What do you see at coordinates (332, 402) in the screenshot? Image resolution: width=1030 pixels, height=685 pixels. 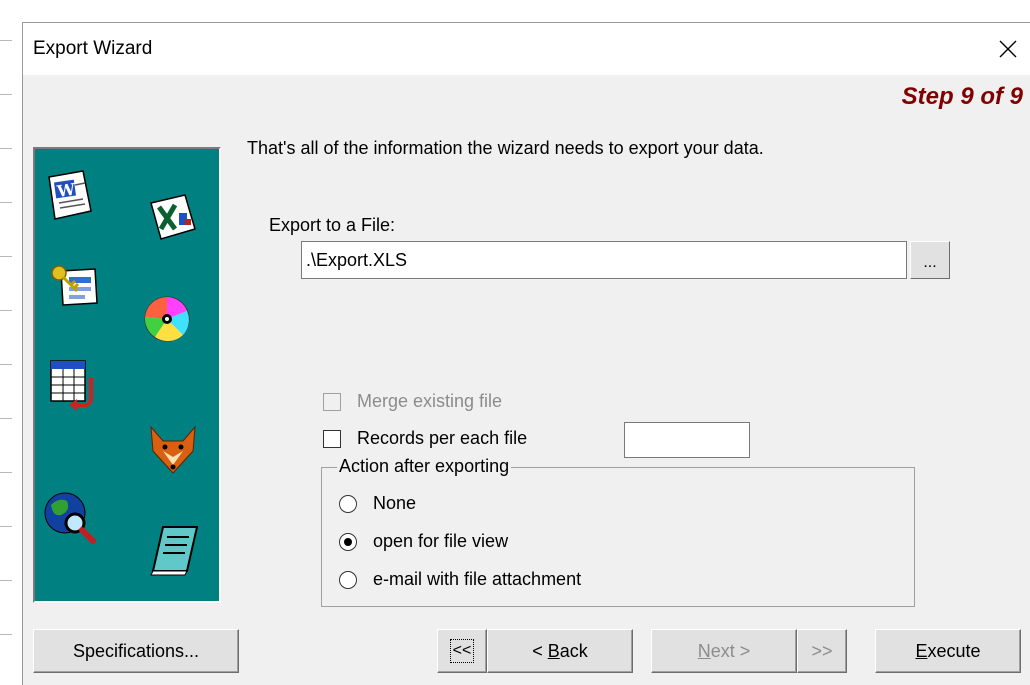 I see `merge-existing-checkbox` at bounding box center [332, 402].